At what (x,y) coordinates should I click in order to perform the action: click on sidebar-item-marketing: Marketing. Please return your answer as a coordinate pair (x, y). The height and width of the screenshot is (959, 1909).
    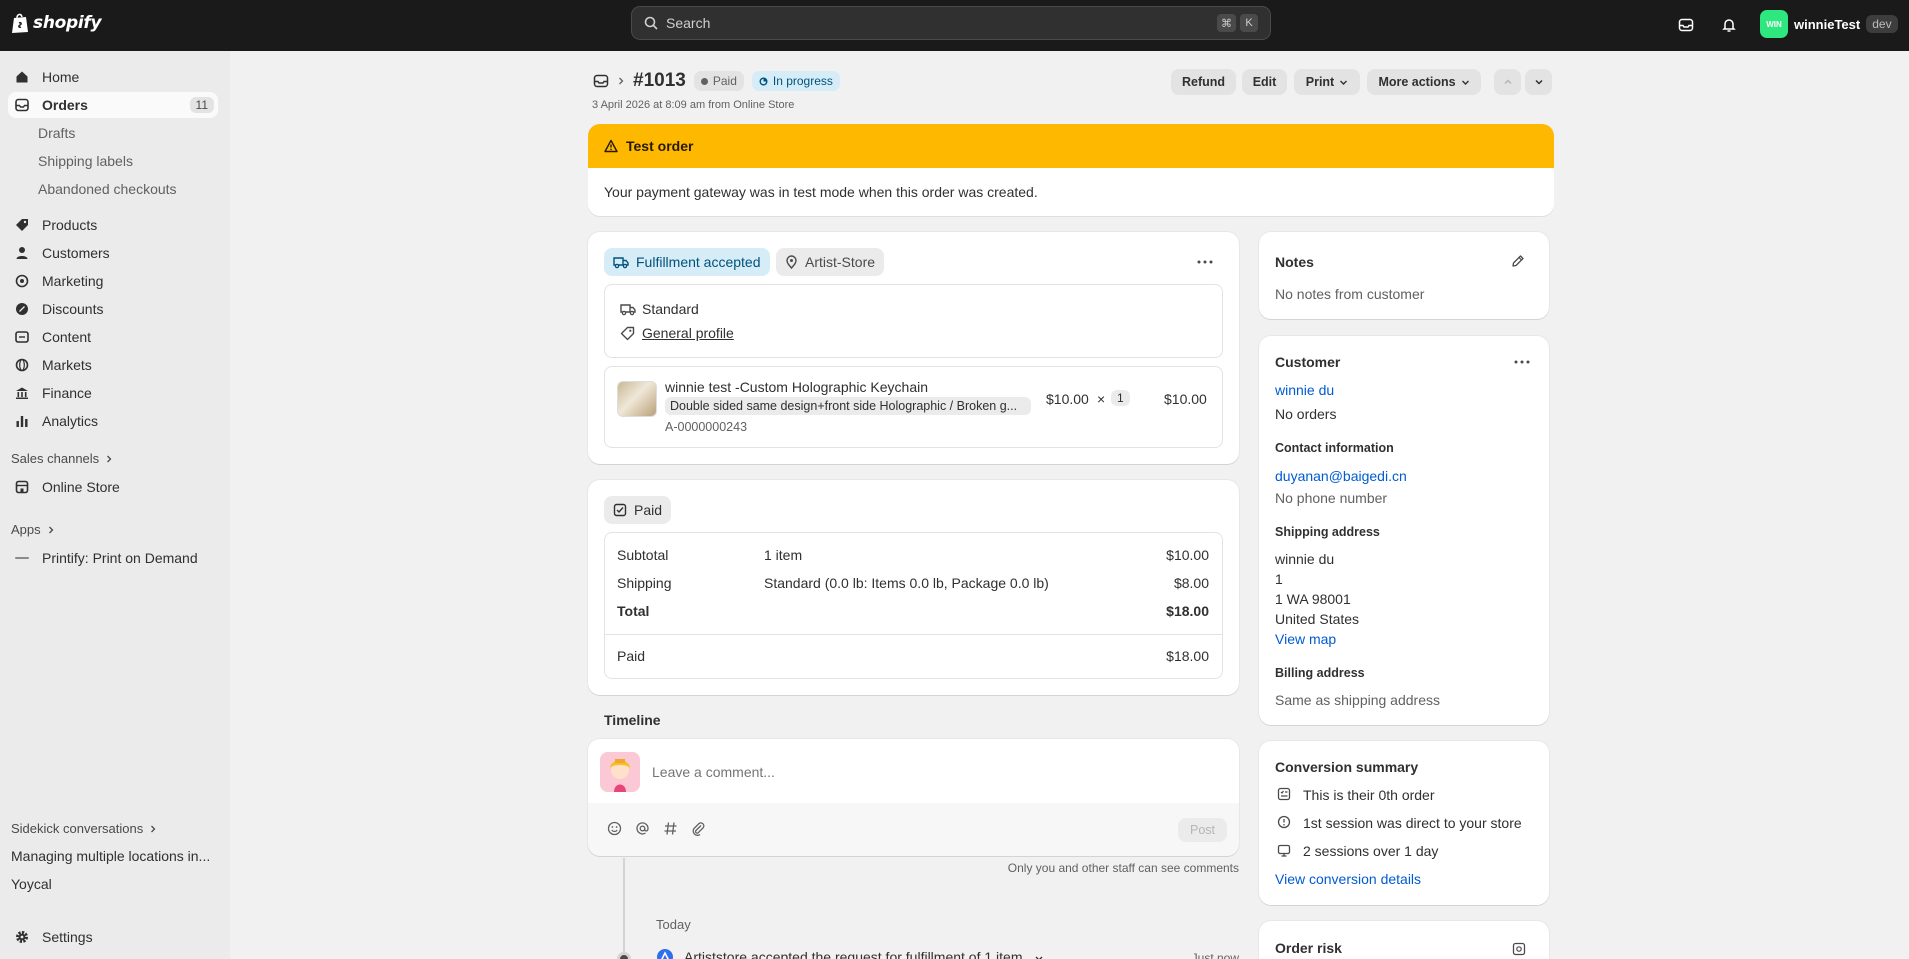
    Looking at the image, I should click on (113, 281).